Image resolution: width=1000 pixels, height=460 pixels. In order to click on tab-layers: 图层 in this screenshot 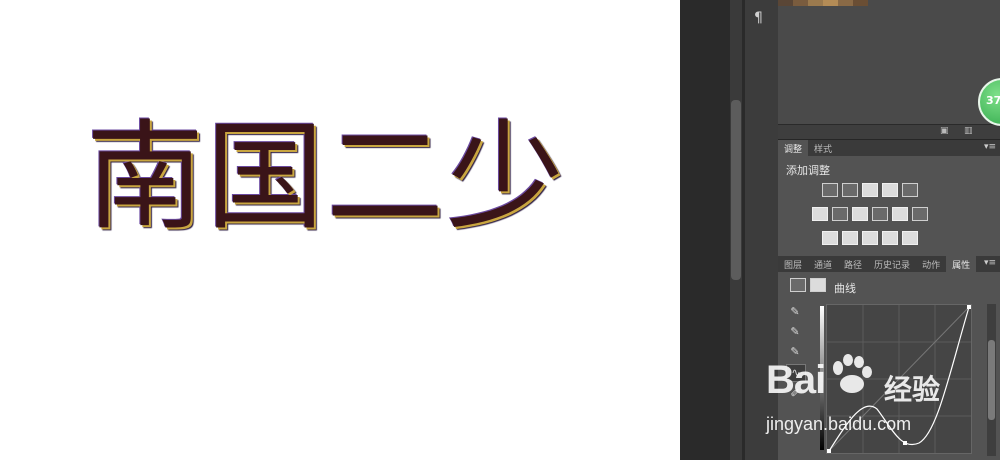, I will do `click(793, 264)`.